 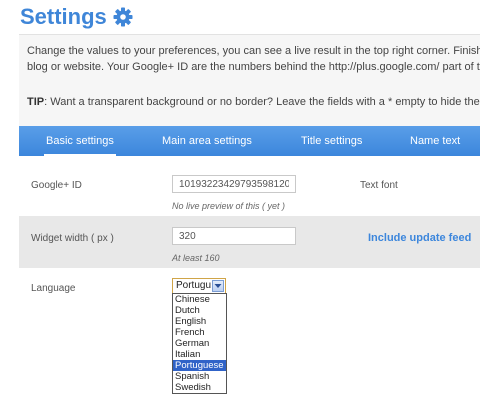 I want to click on text-font-label: Text font, so click(x=379, y=185).